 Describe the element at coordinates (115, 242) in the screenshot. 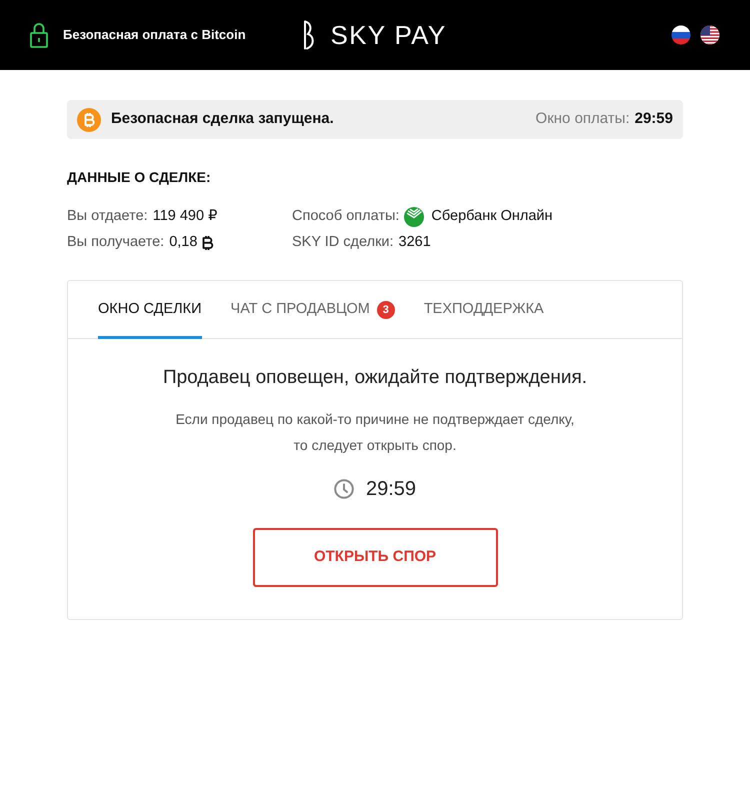

I see `field-label: Вы получаете:` at that location.